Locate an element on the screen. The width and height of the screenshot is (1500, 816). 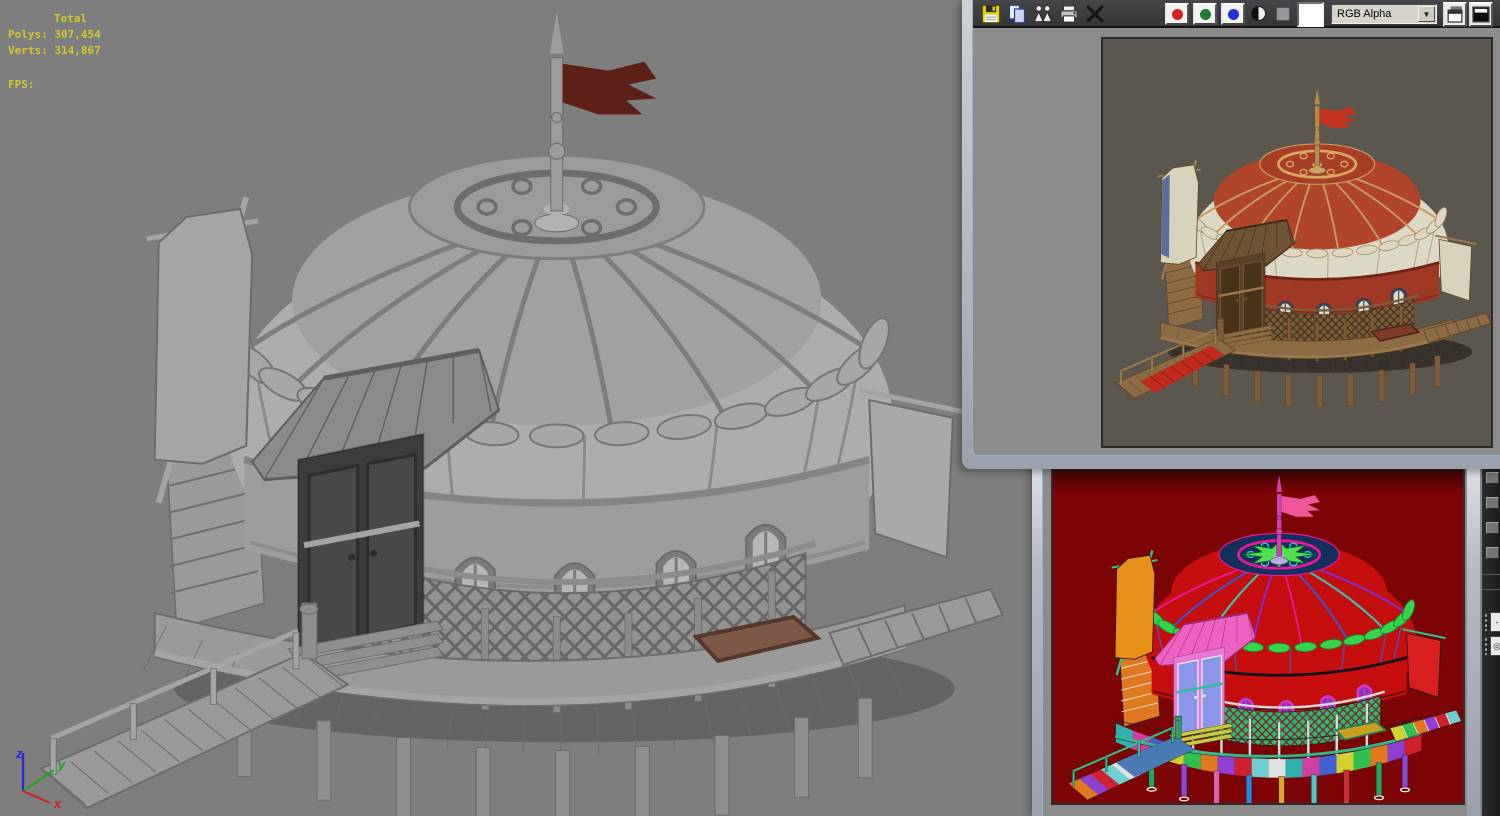
rendered-image-area is located at coordinates (1297, 242).